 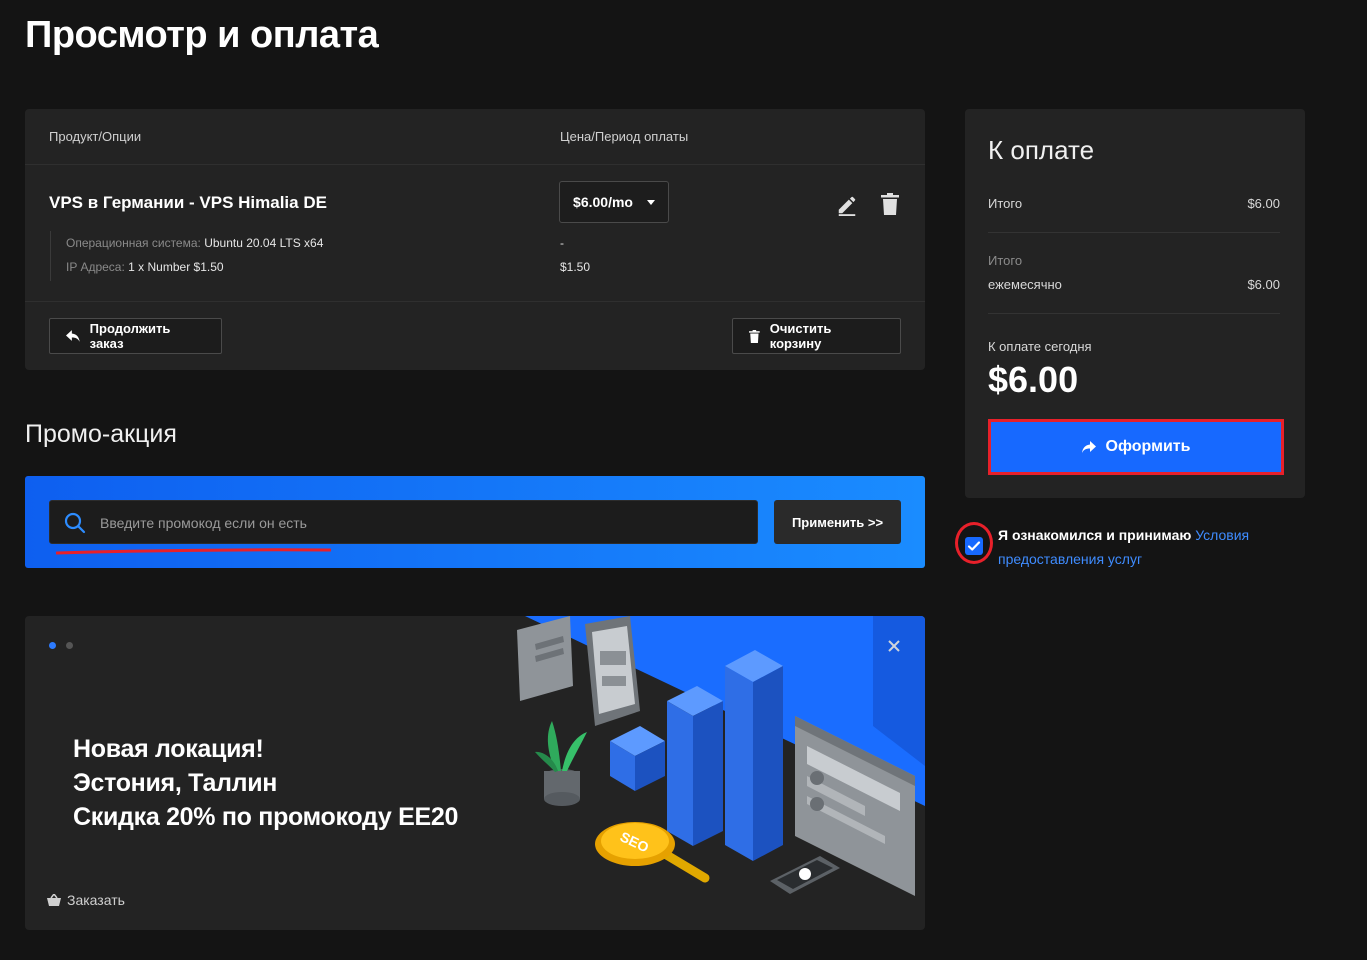 I want to click on empty-cart-label: Очистить корзину, so click(x=800, y=336).